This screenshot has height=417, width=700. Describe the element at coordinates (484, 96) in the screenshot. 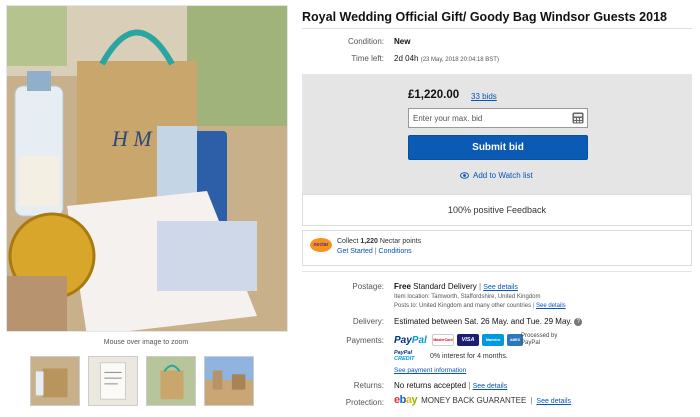

I see `bids-count-link: 33 bids` at that location.